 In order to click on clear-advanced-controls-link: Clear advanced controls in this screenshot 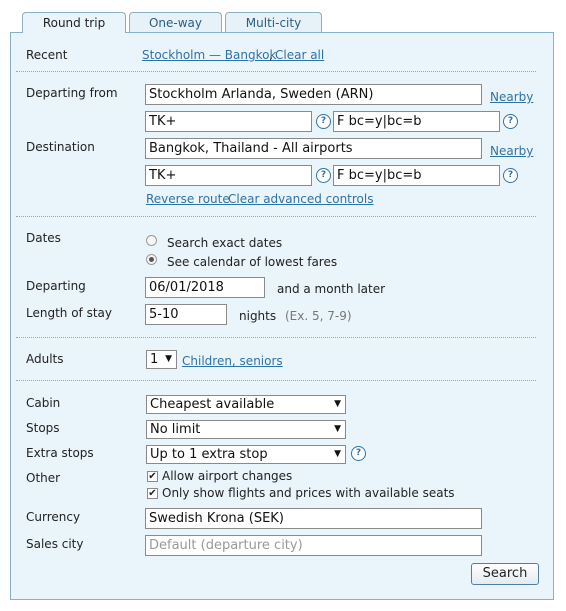, I will do `click(301, 199)`.